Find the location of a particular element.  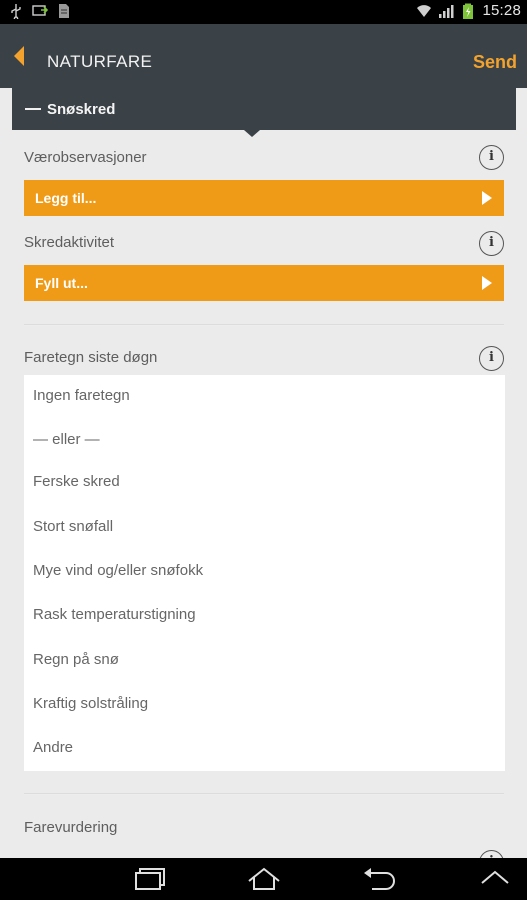

navigation-bar is located at coordinates (263, 879).